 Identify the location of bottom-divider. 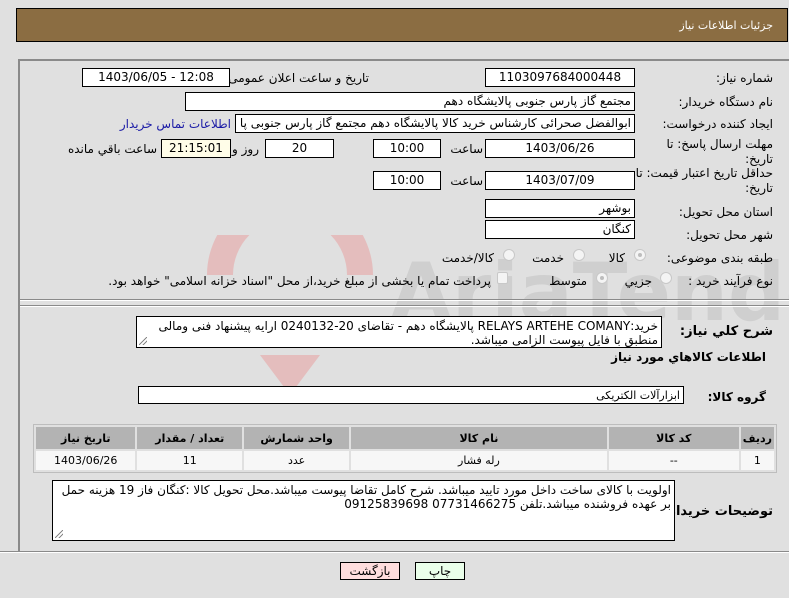
(394, 552).